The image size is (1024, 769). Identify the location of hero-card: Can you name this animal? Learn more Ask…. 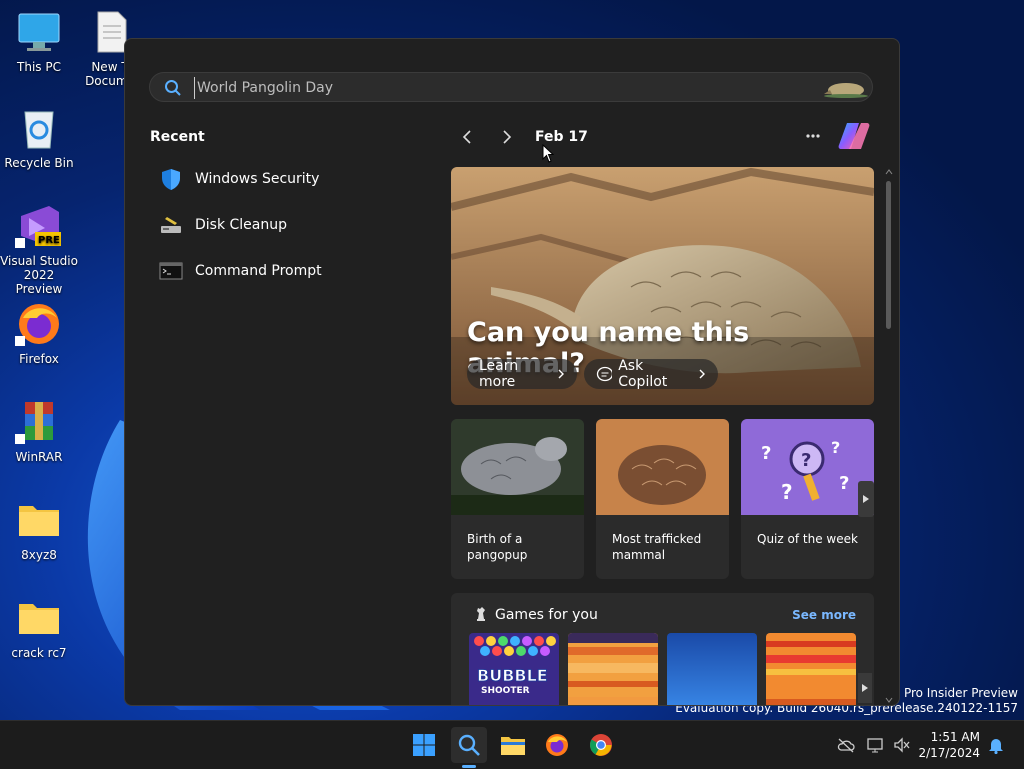
(662, 286).